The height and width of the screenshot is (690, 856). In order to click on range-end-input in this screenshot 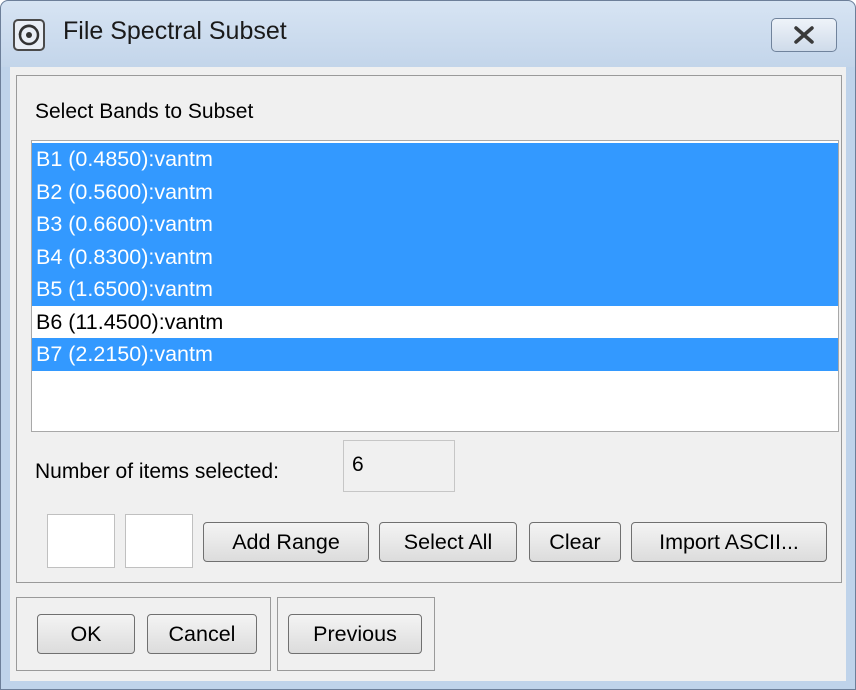, I will do `click(159, 541)`.